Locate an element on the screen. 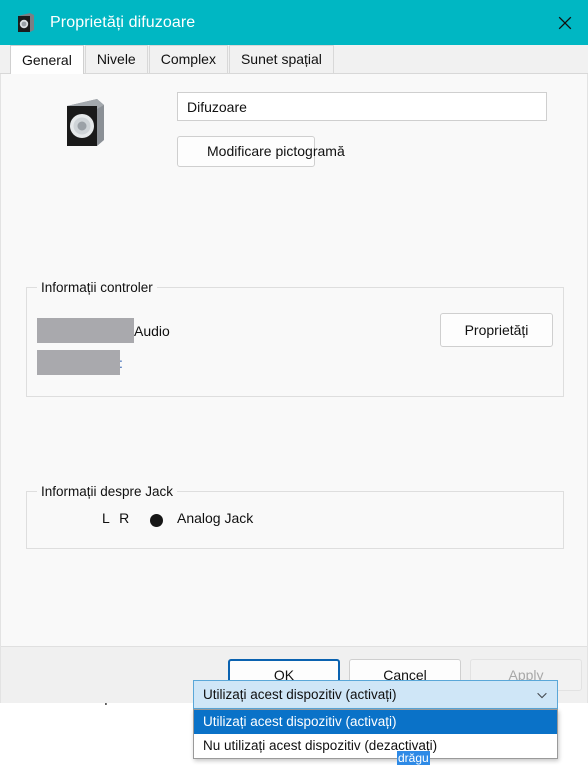  device-usage-option-enabled: Utilizați acest dispozitiv (activați) is located at coordinates (375, 722).